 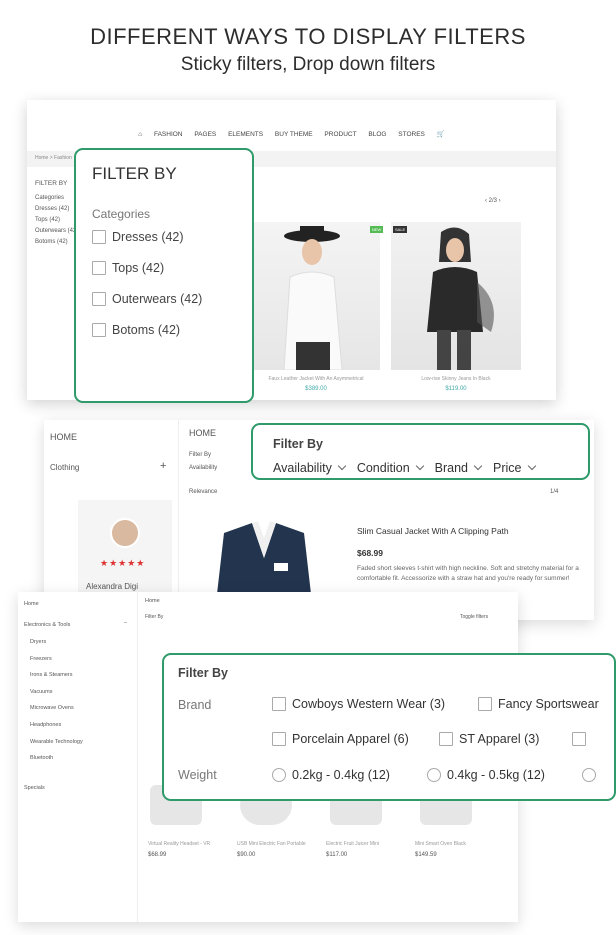 What do you see at coordinates (45, 725) in the screenshot?
I see `subcategory-item: Headphones` at bounding box center [45, 725].